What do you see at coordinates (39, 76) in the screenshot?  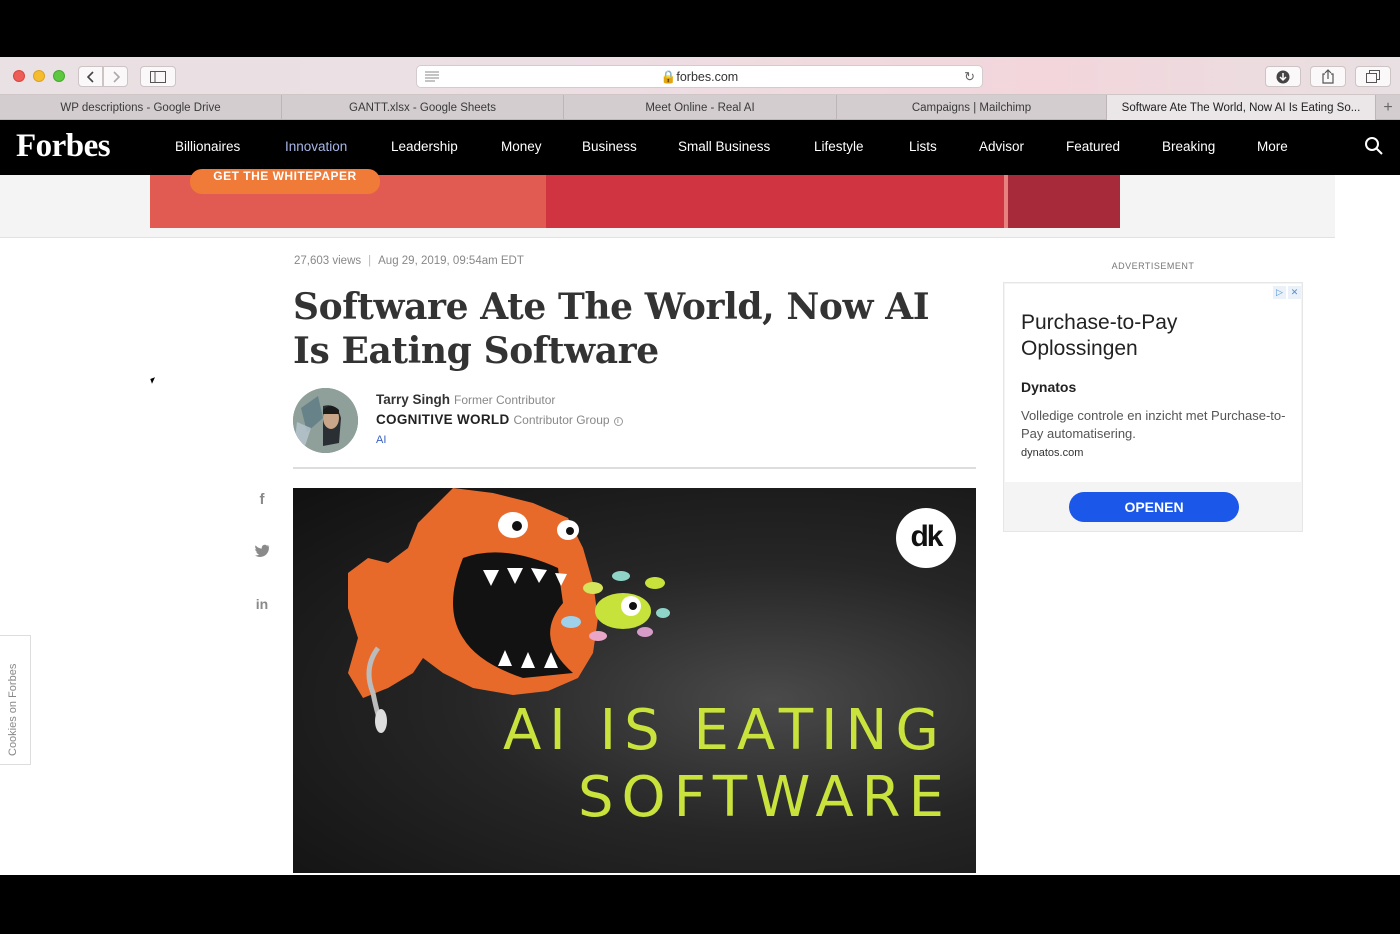 I see `minimize-window-button` at bounding box center [39, 76].